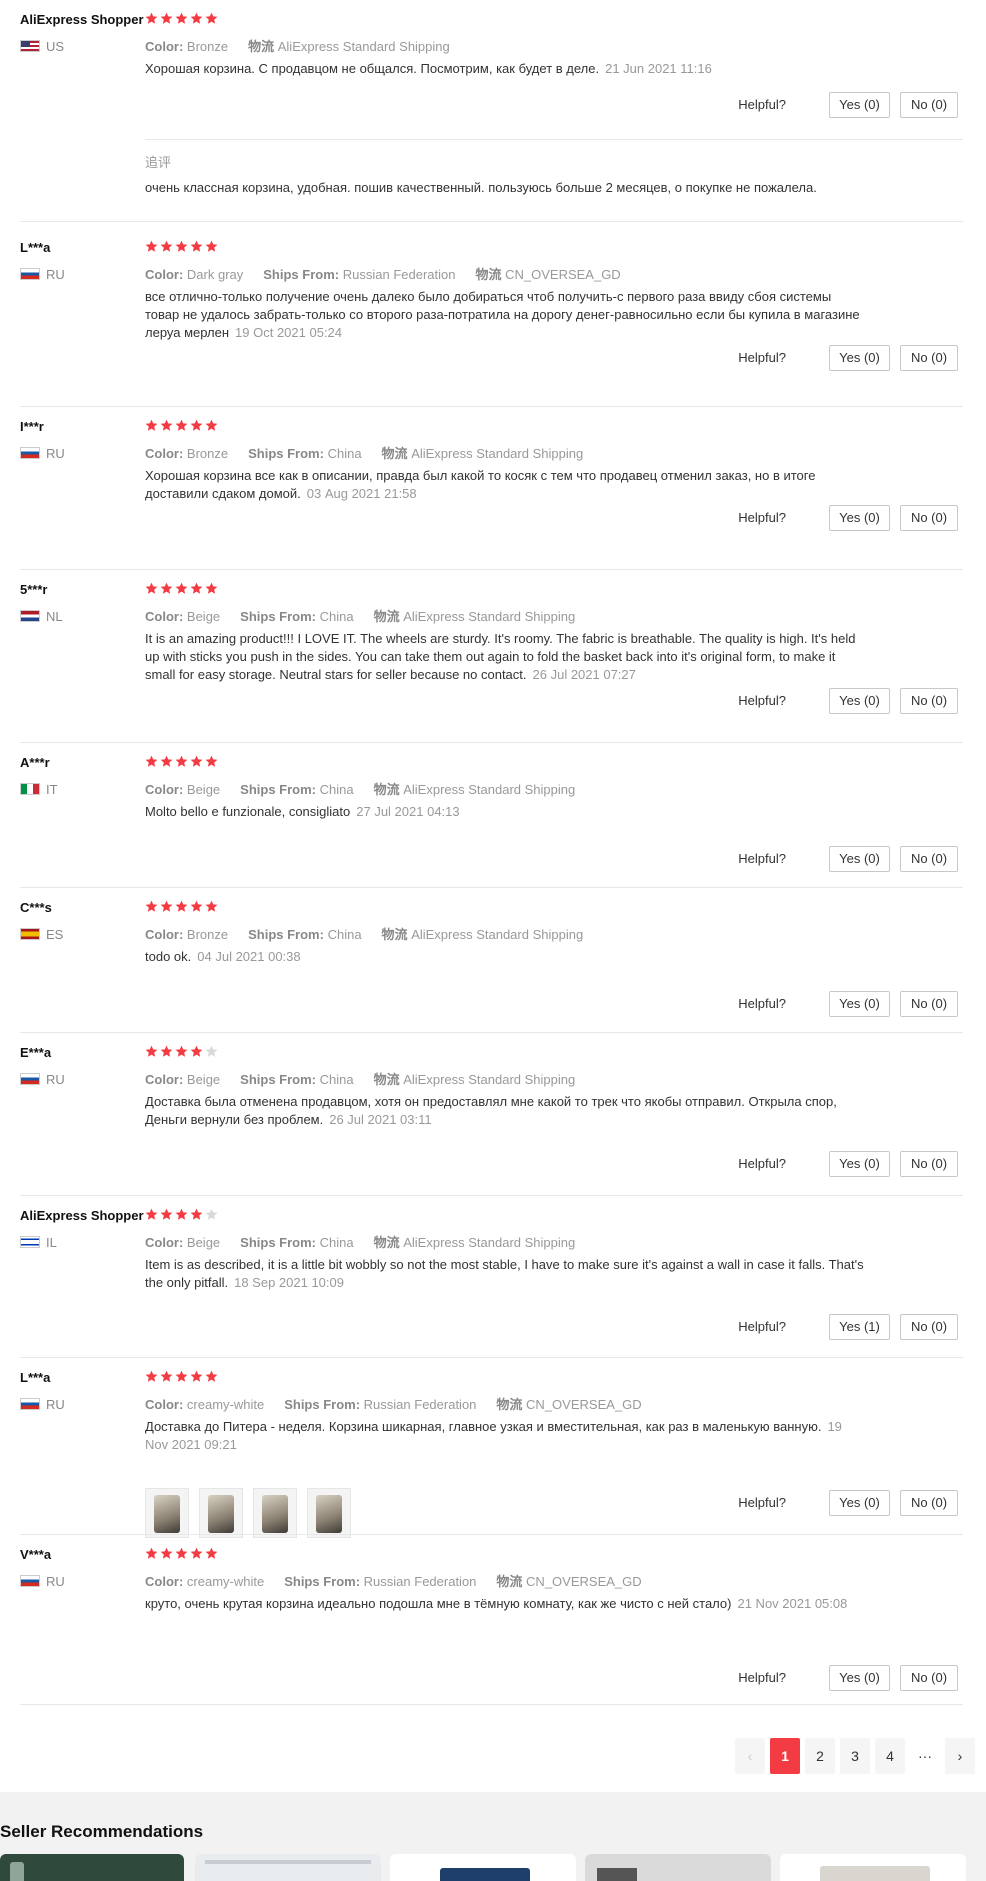  Describe the element at coordinates (39, 789) in the screenshot. I see `reviewer-country: IT` at that location.